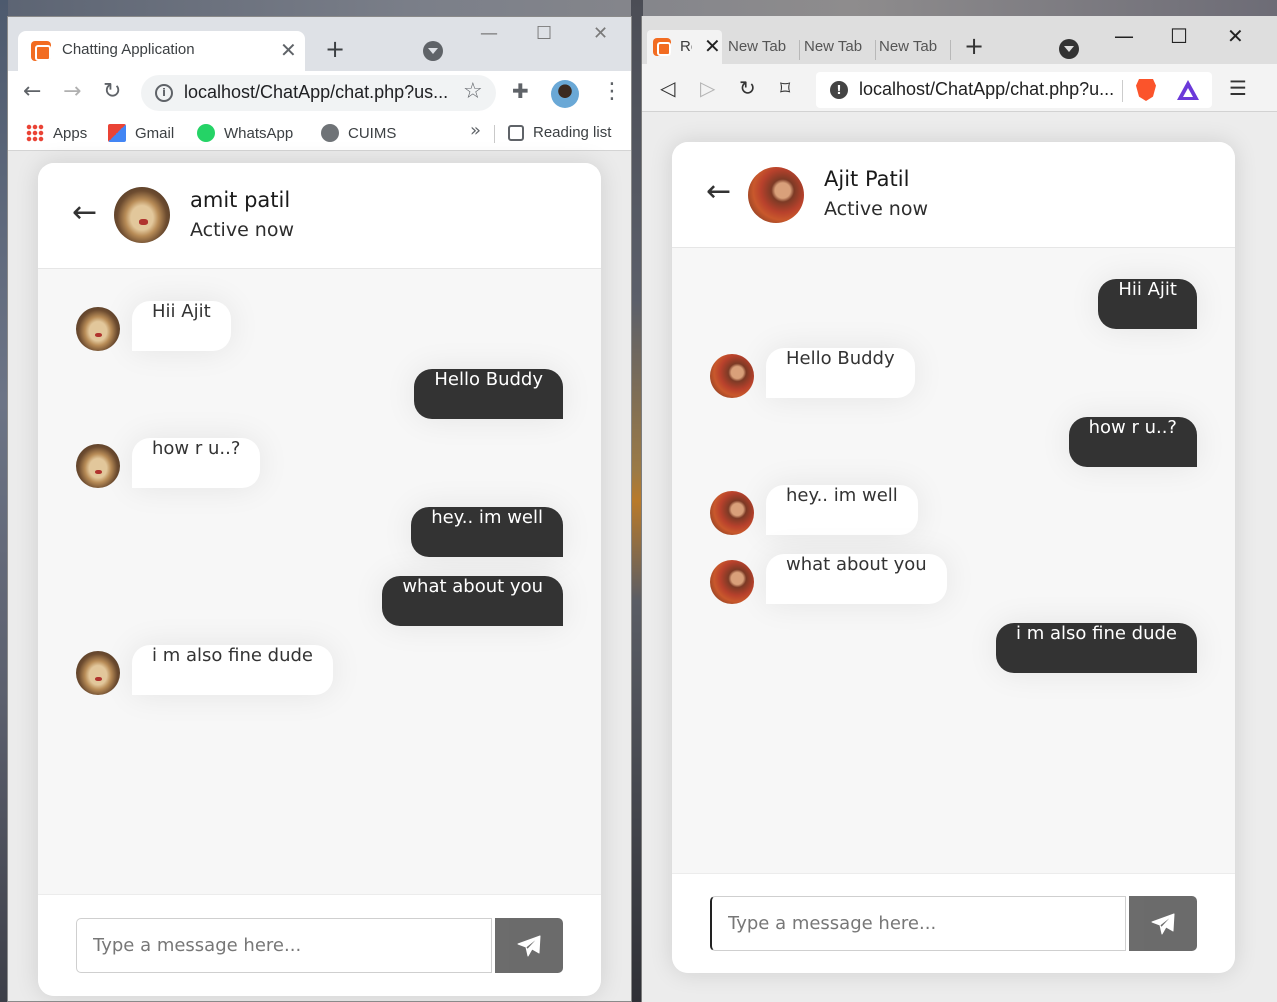  Describe the element at coordinates (487, 532) in the screenshot. I see `outgoing-message: hey.. im well` at that location.